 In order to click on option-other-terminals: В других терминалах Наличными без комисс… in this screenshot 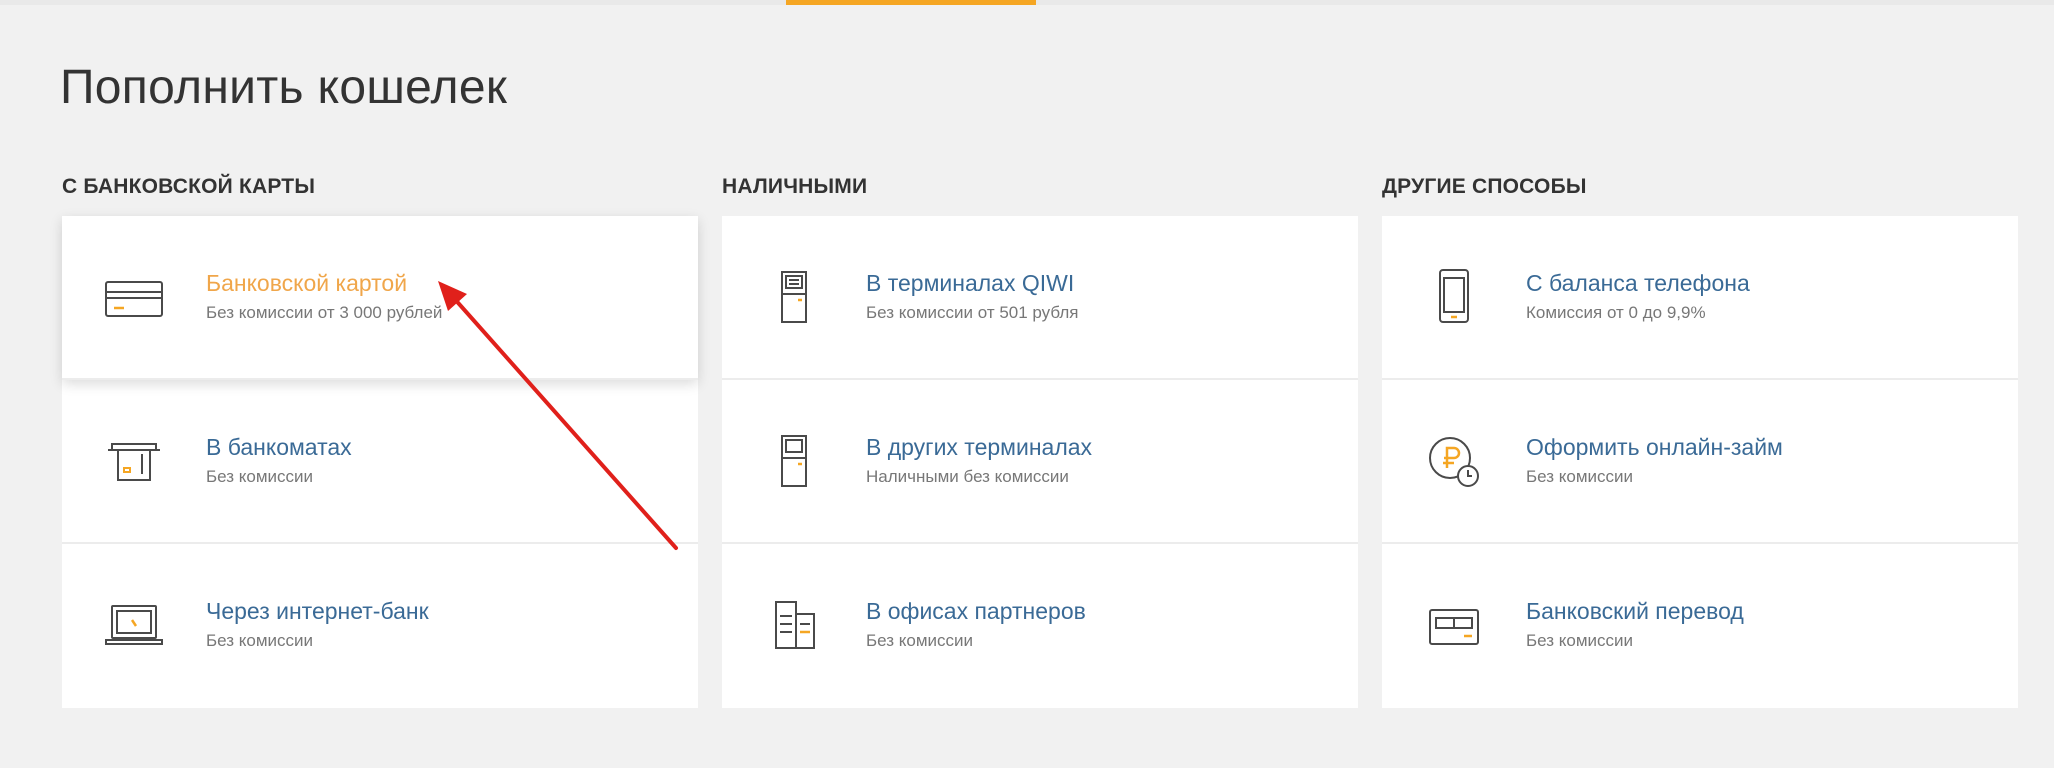, I will do `click(1040, 462)`.